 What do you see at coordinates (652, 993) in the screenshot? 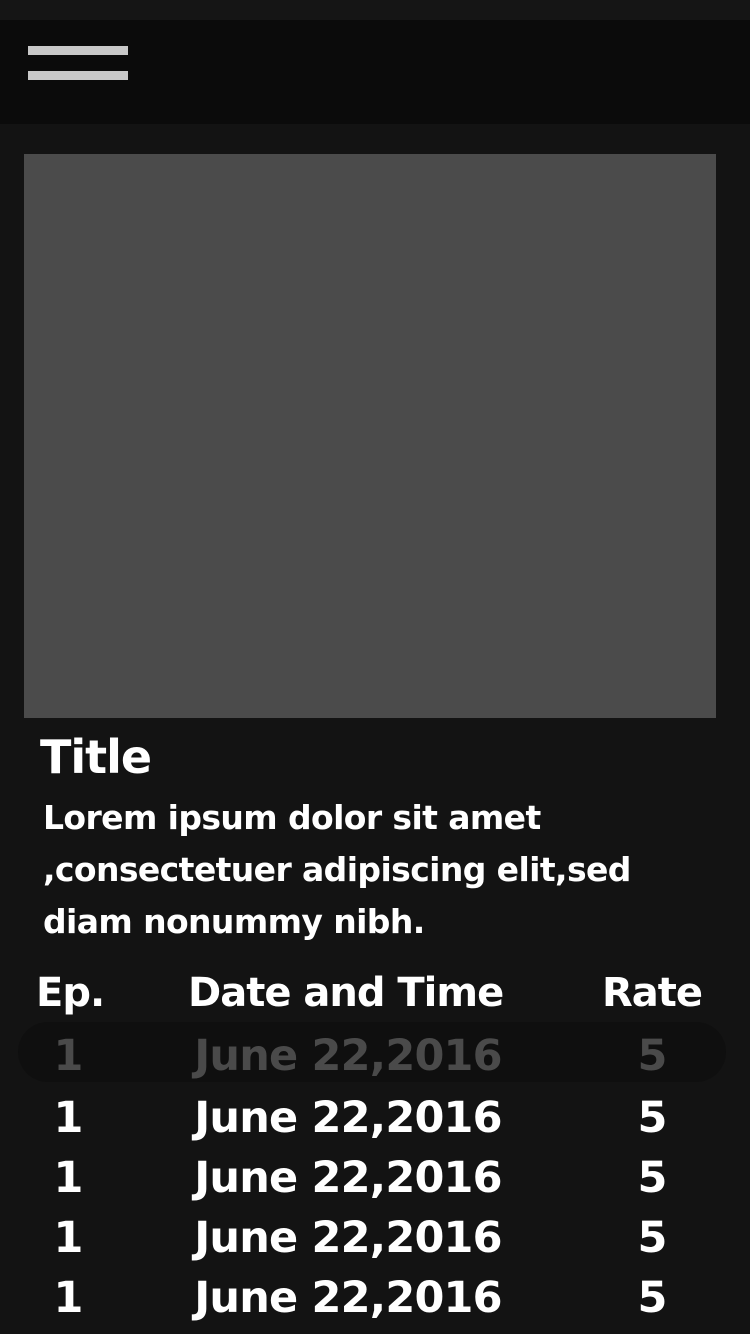
I see `column-header-rate: Rate` at bounding box center [652, 993].